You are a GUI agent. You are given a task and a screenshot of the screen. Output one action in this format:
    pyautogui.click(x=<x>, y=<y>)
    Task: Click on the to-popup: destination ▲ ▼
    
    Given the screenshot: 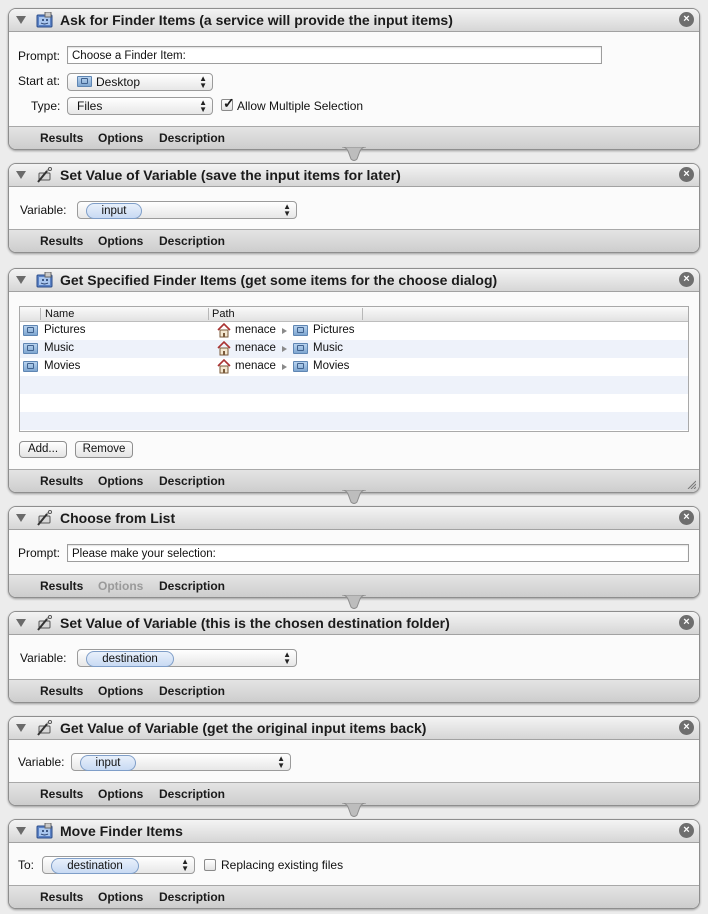 What is the action you would take?
    pyautogui.click(x=118, y=865)
    